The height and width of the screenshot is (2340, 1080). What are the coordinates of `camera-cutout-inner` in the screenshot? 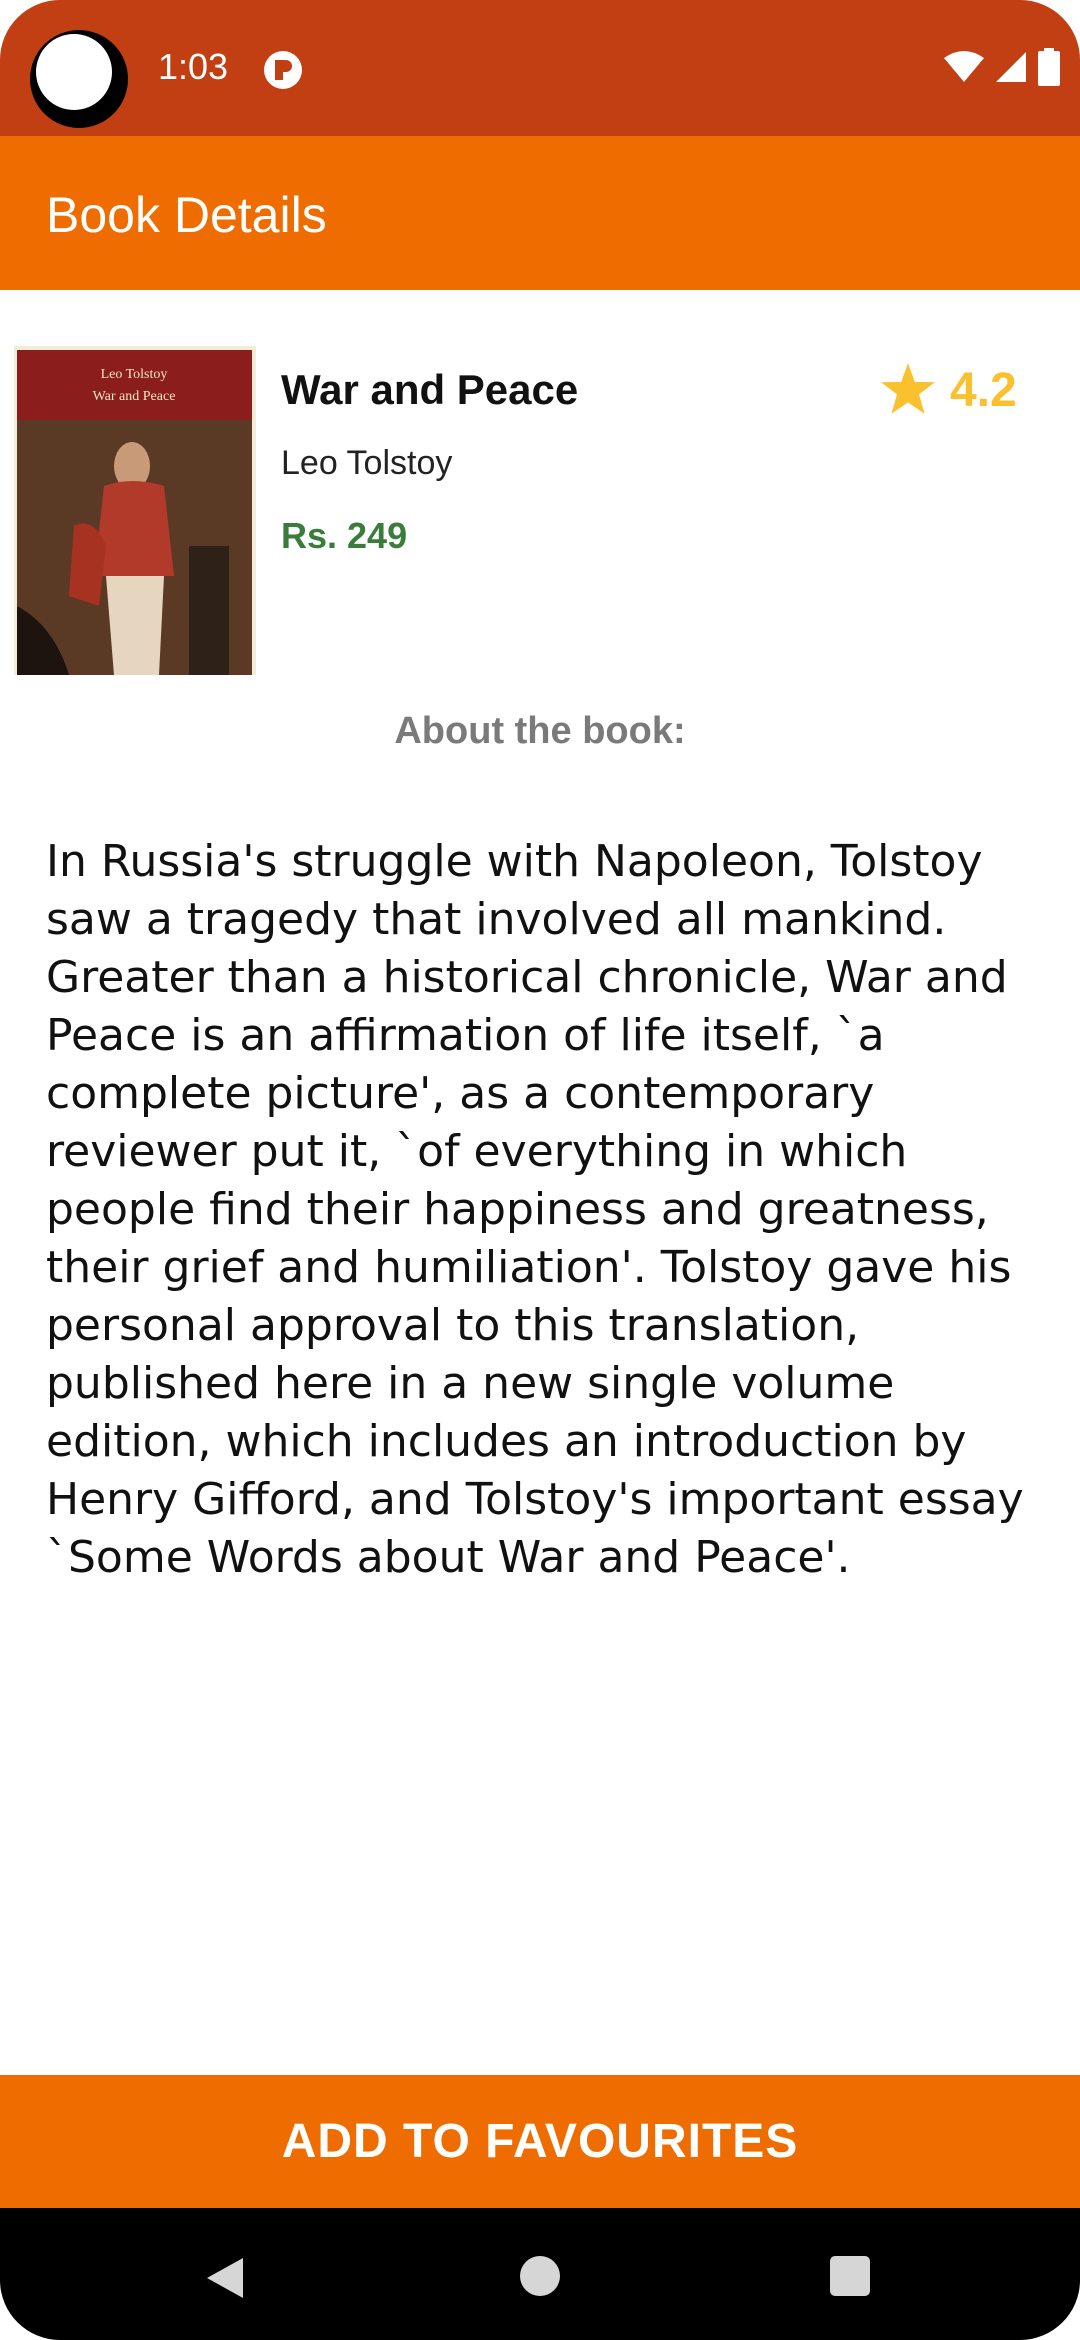 It's located at (74, 72).